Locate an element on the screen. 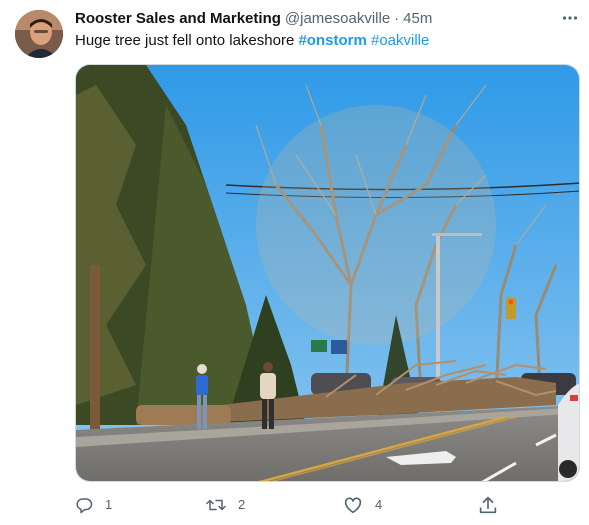  share-icon is located at coordinates (488, 505).